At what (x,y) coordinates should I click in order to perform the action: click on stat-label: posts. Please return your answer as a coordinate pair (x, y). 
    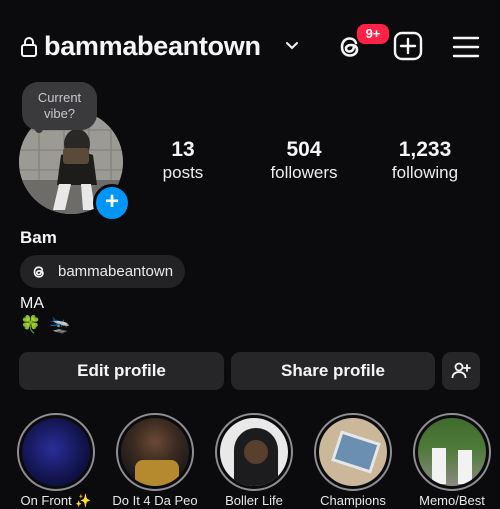
    Looking at the image, I should click on (183, 172).